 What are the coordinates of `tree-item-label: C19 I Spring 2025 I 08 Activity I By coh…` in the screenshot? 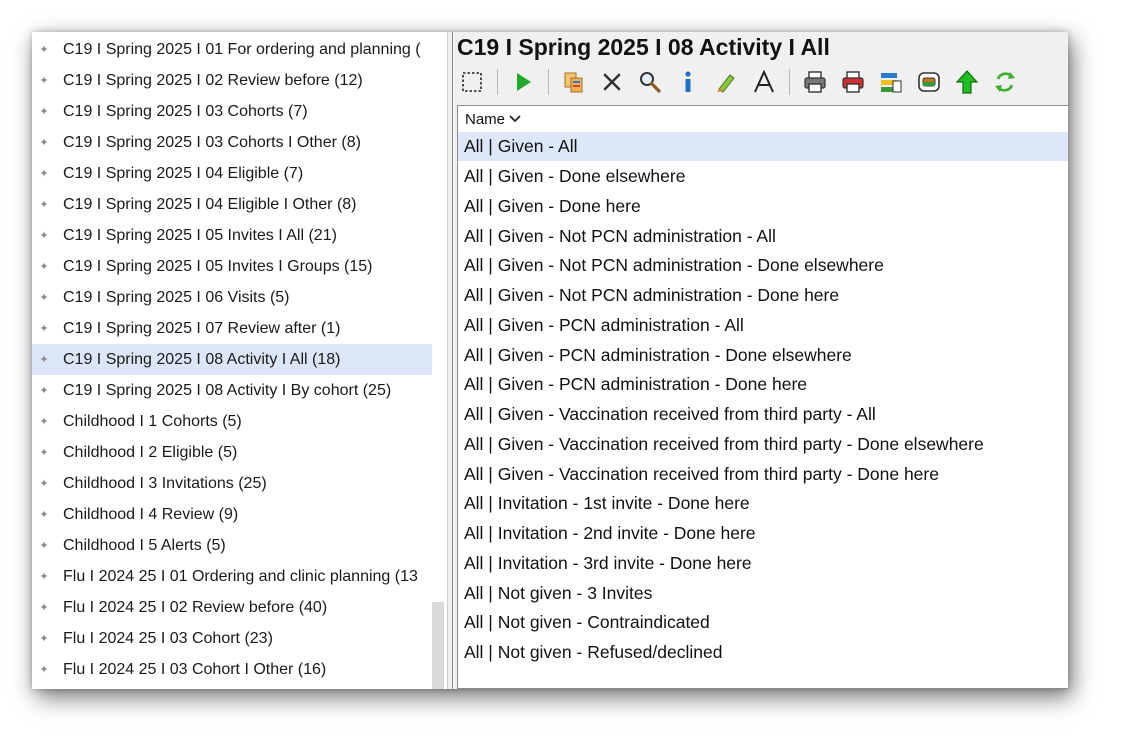 It's located at (227, 390).